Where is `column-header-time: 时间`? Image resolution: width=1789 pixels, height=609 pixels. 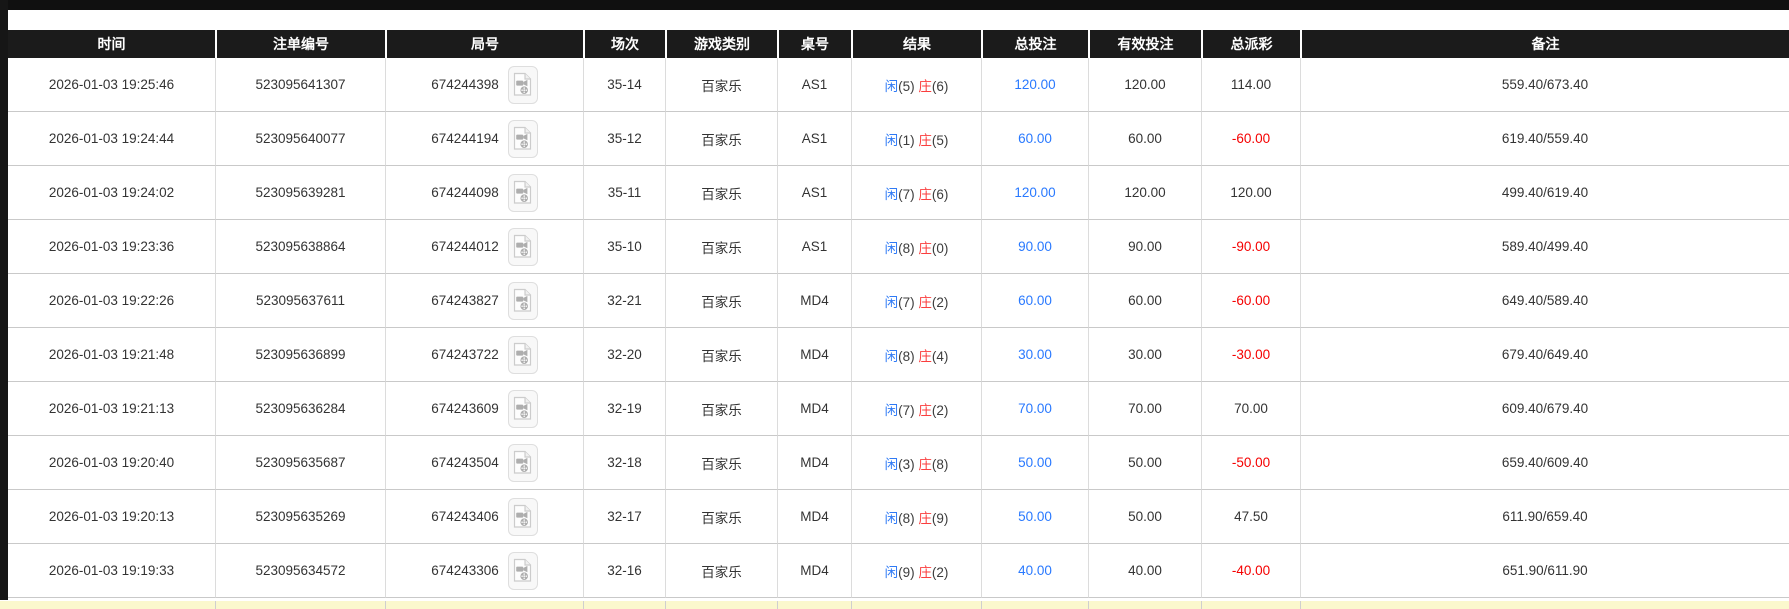
column-header-time: 时间 is located at coordinates (111, 44).